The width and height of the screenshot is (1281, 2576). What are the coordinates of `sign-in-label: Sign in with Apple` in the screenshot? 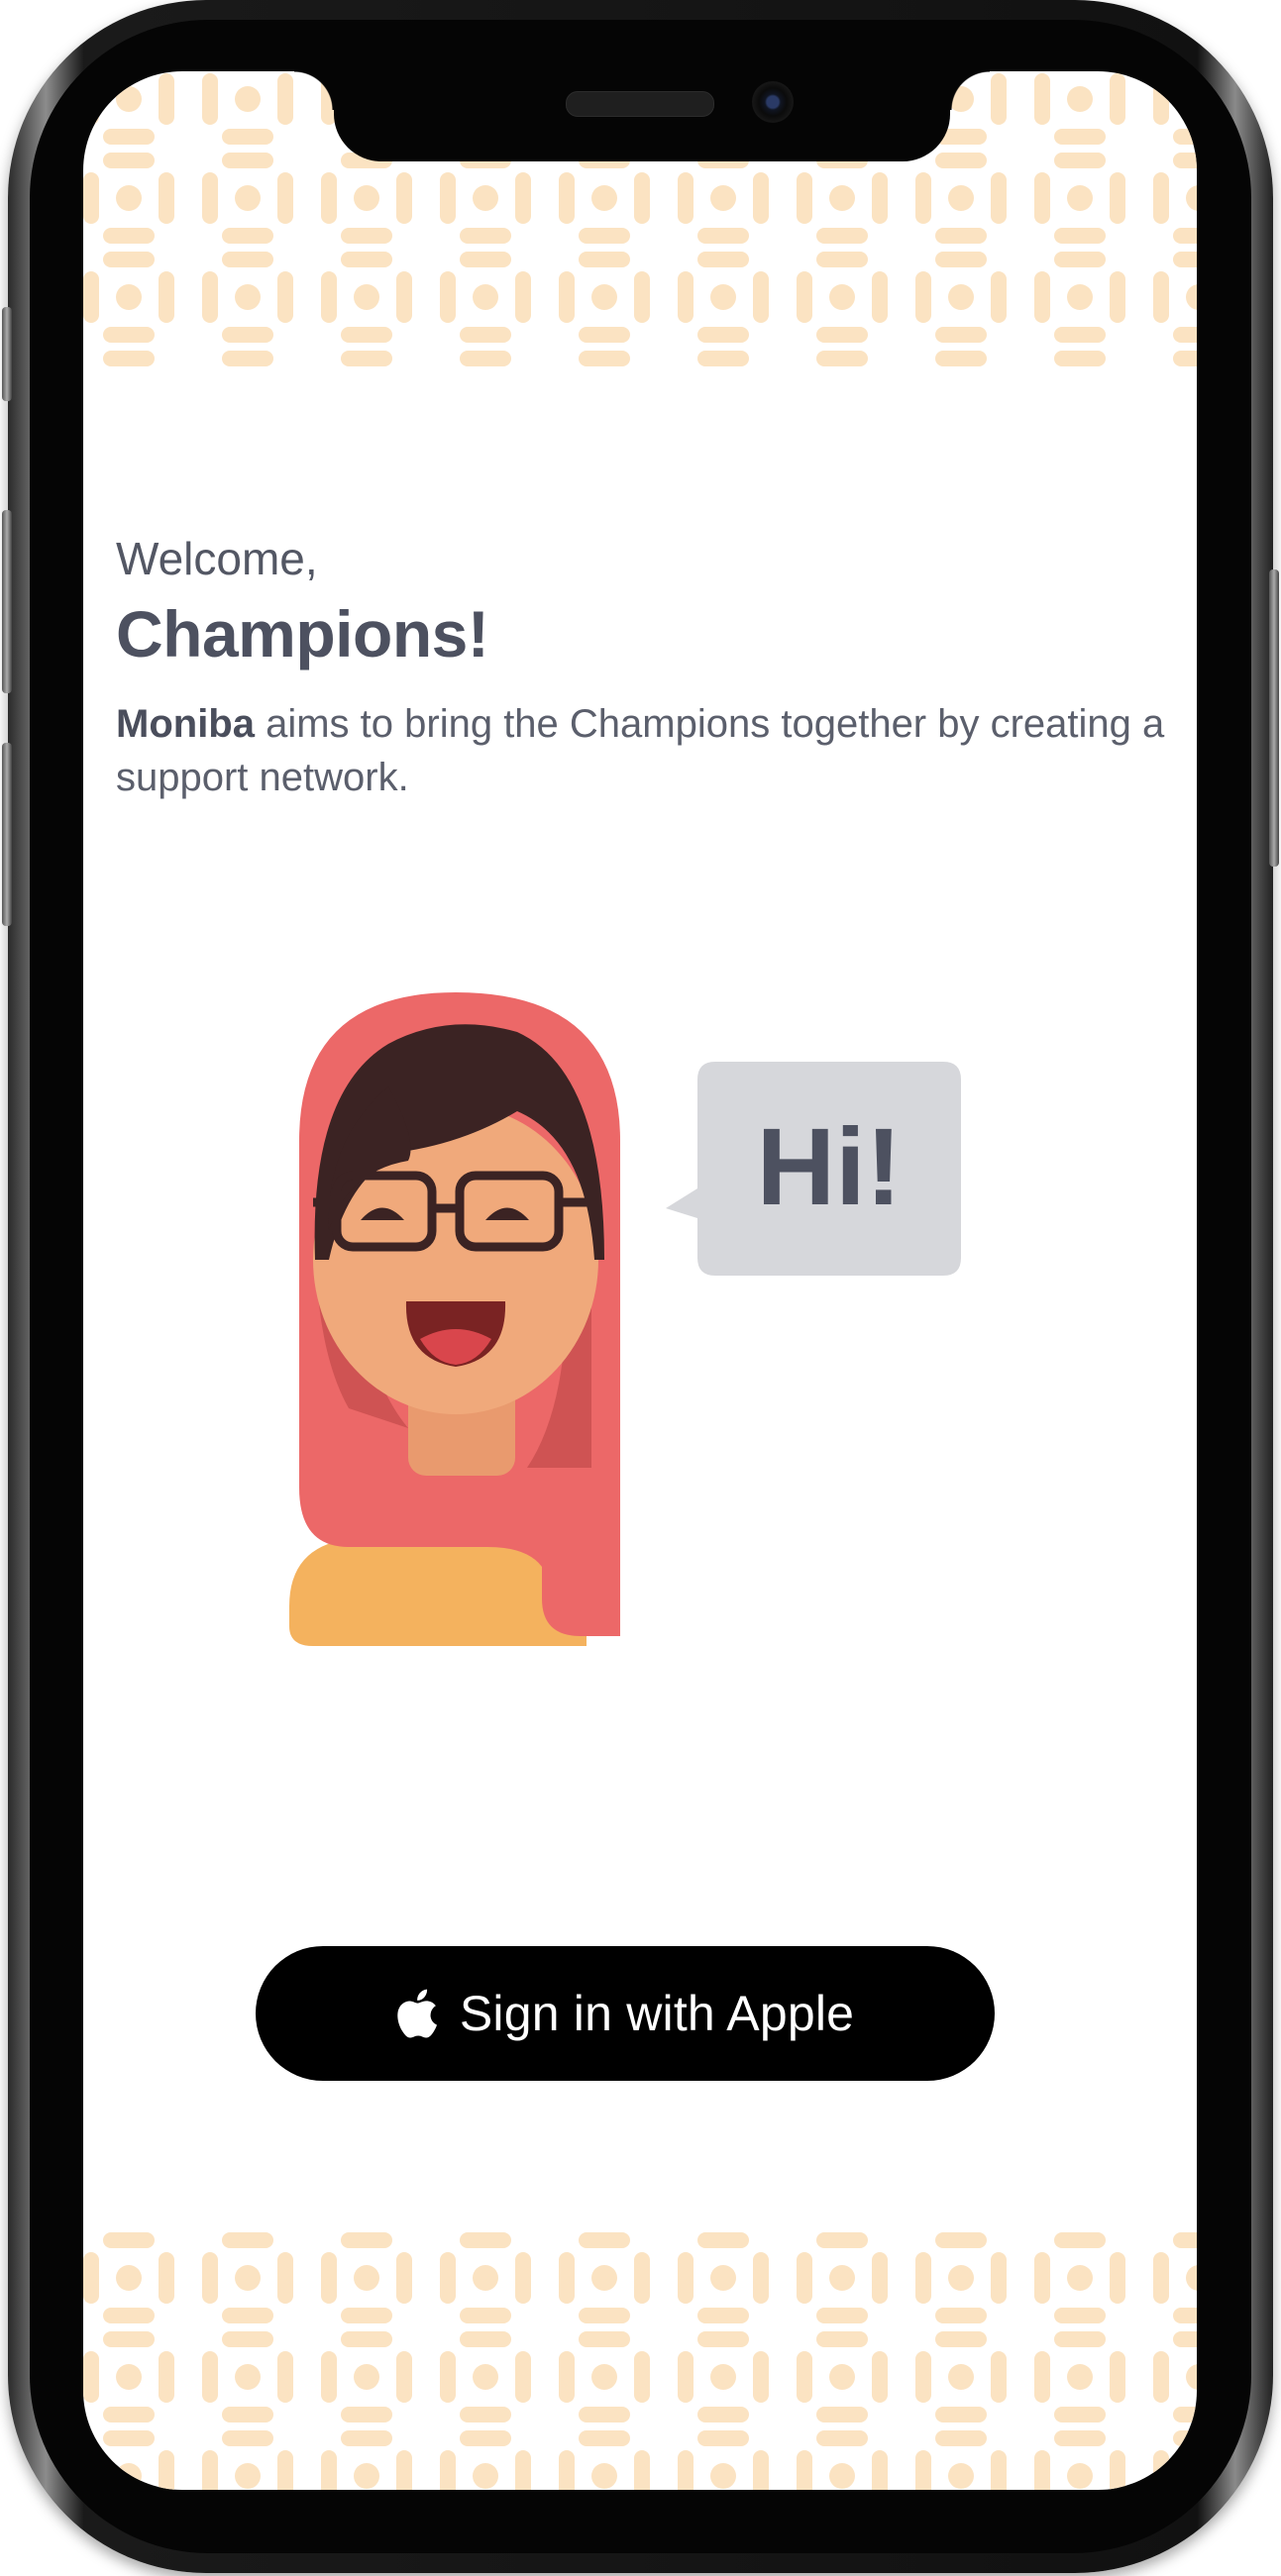 It's located at (657, 2013).